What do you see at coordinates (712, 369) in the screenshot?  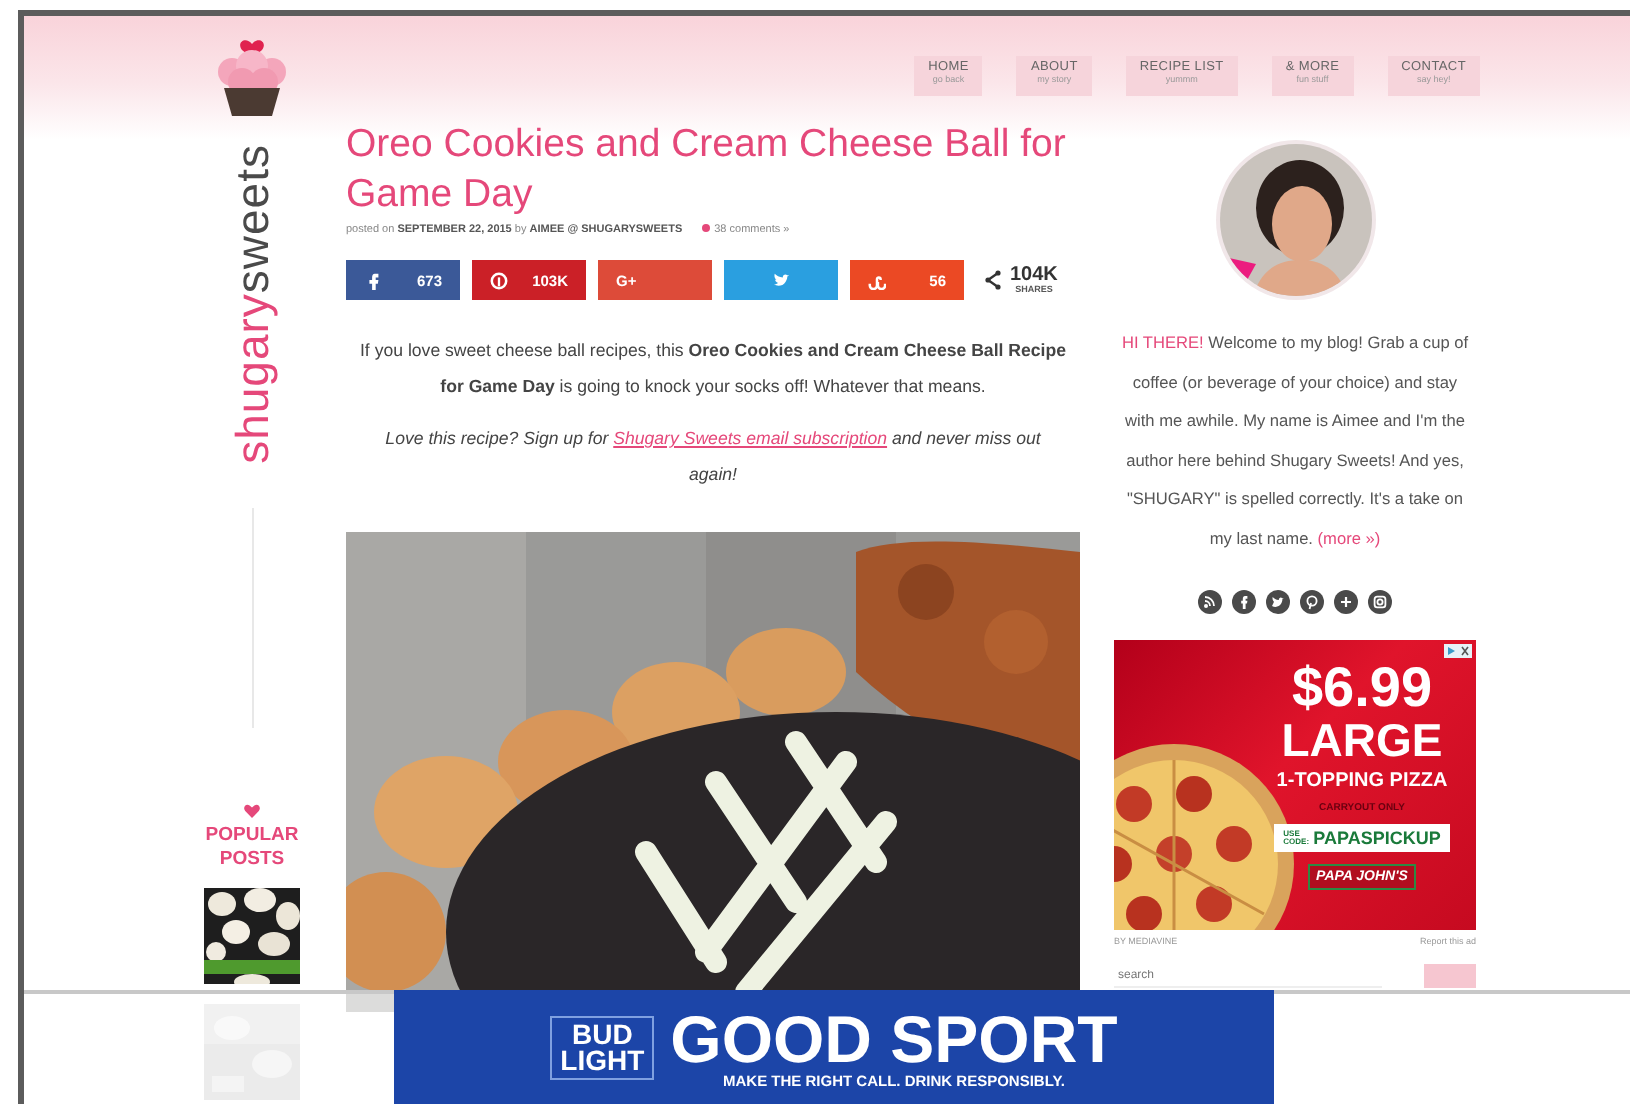 I see `intro-paragraph: If you love sweet cheese ball recipes, this Oreo Cookies and Cream Cheese Ball Recipe for Game Day is going to knock your socks off! Whatever that means.` at bounding box center [712, 369].